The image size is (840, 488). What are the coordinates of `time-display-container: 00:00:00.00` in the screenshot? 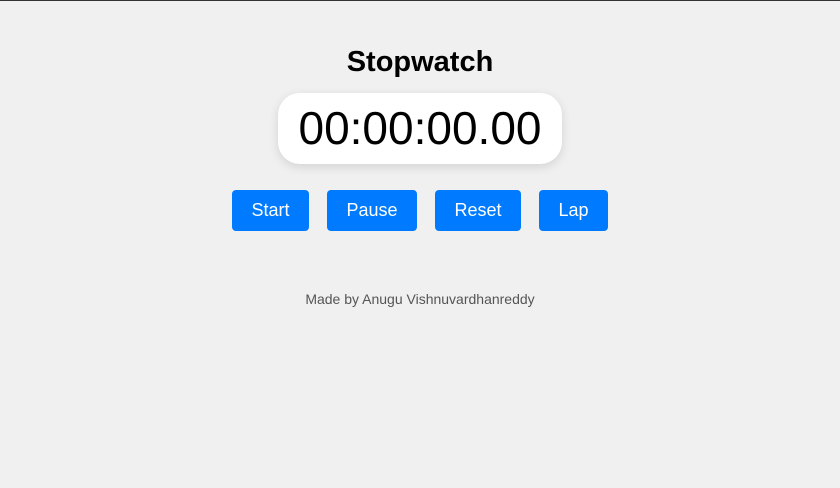 It's located at (420, 128).